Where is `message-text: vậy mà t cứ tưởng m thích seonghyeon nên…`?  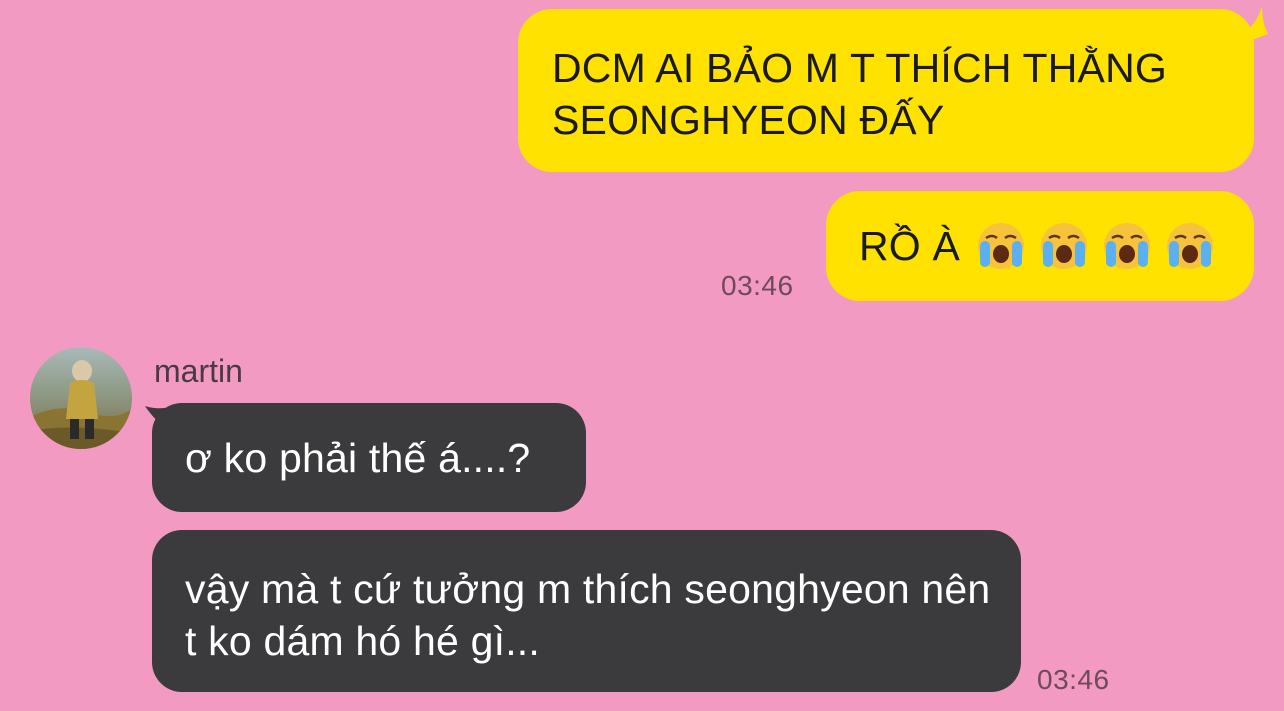 message-text: vậy mà t cứ tưởng m thích seonghyeon nên… is located at coordinates (588, 615).